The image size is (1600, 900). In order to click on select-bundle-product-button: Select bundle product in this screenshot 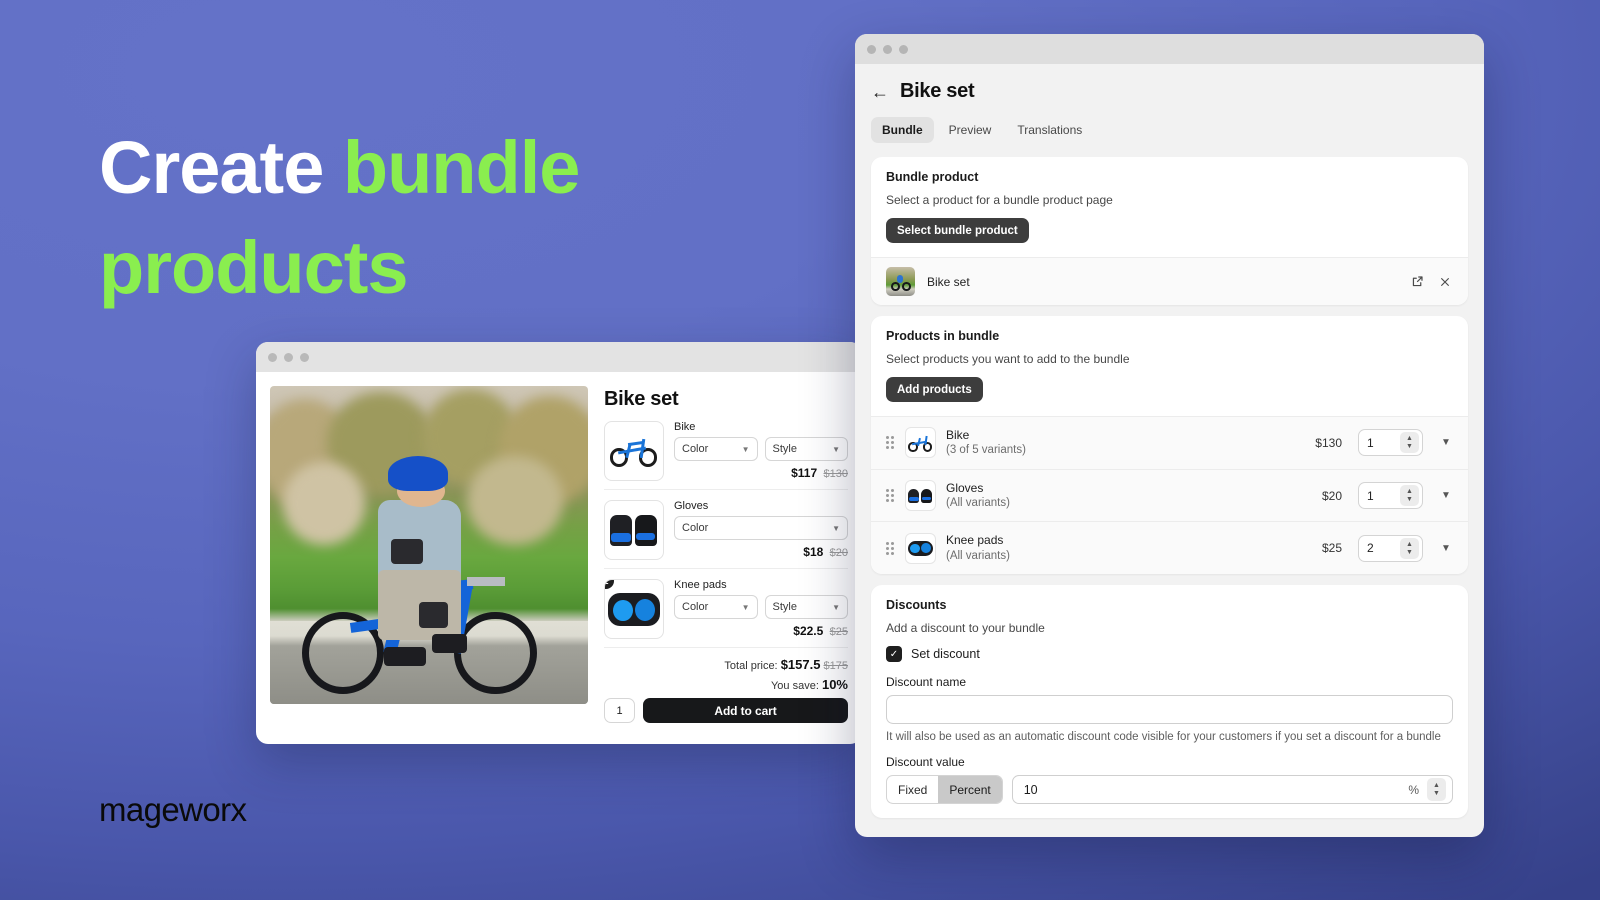, I will do `click(957, 230)`.